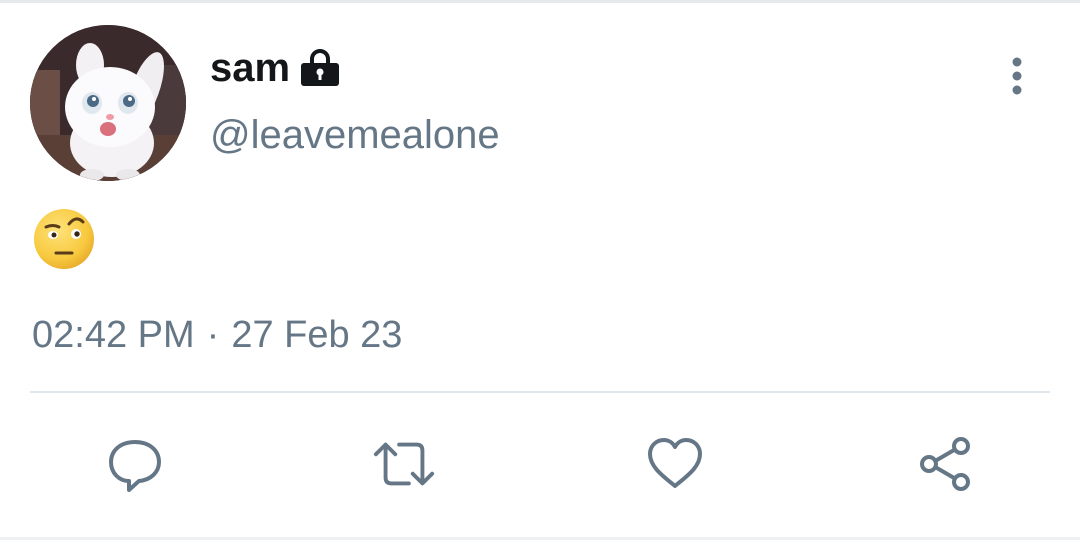  I want to click on heart-icon, so click(675, 463).